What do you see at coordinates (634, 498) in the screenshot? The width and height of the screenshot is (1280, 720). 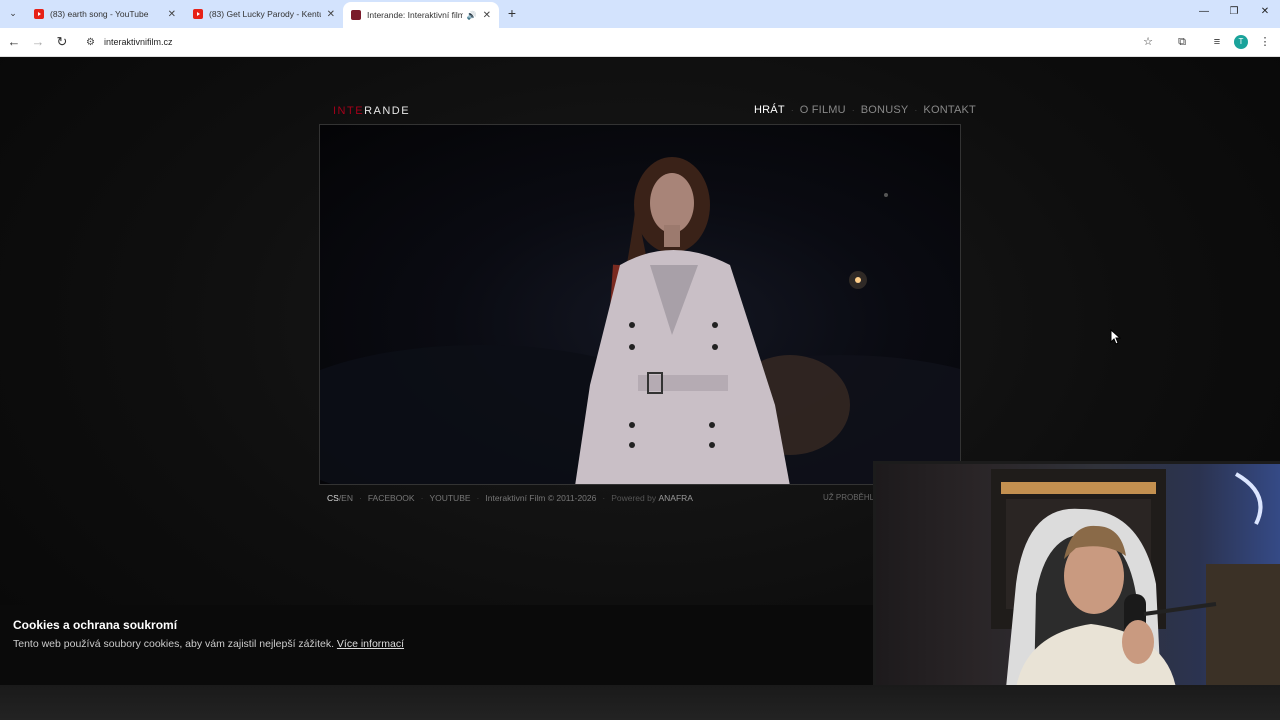 I see `powered-by-text: Powered by` at bounding box center [634, 498].